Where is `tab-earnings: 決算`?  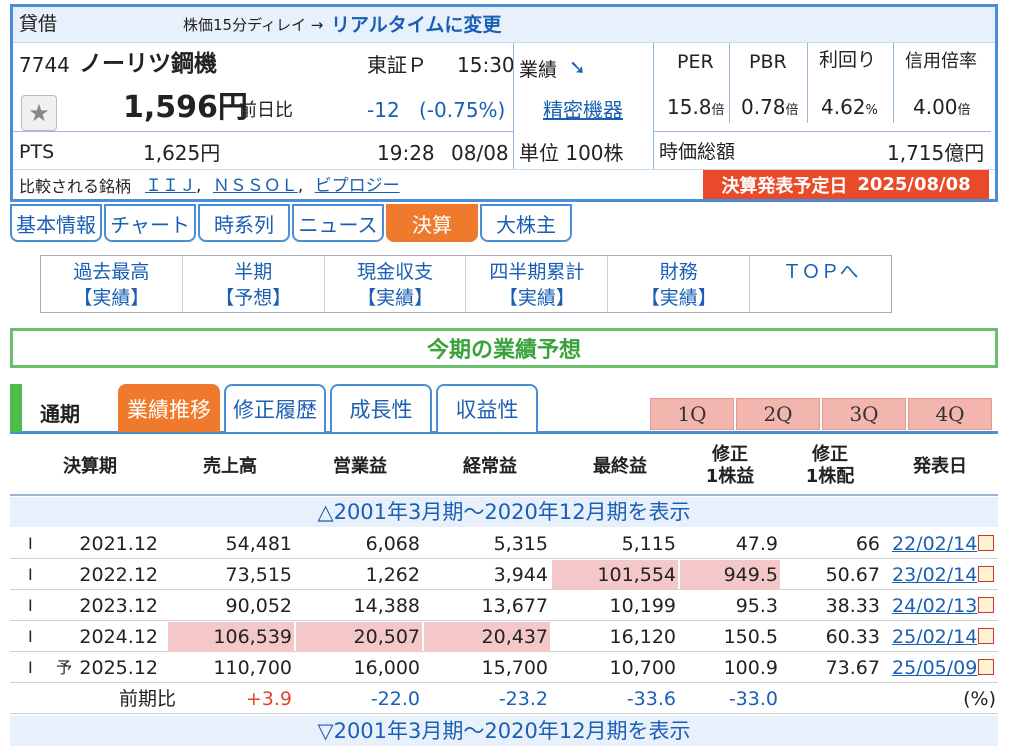
tab-earnings: 決算 is located at coordinates (432, 223).